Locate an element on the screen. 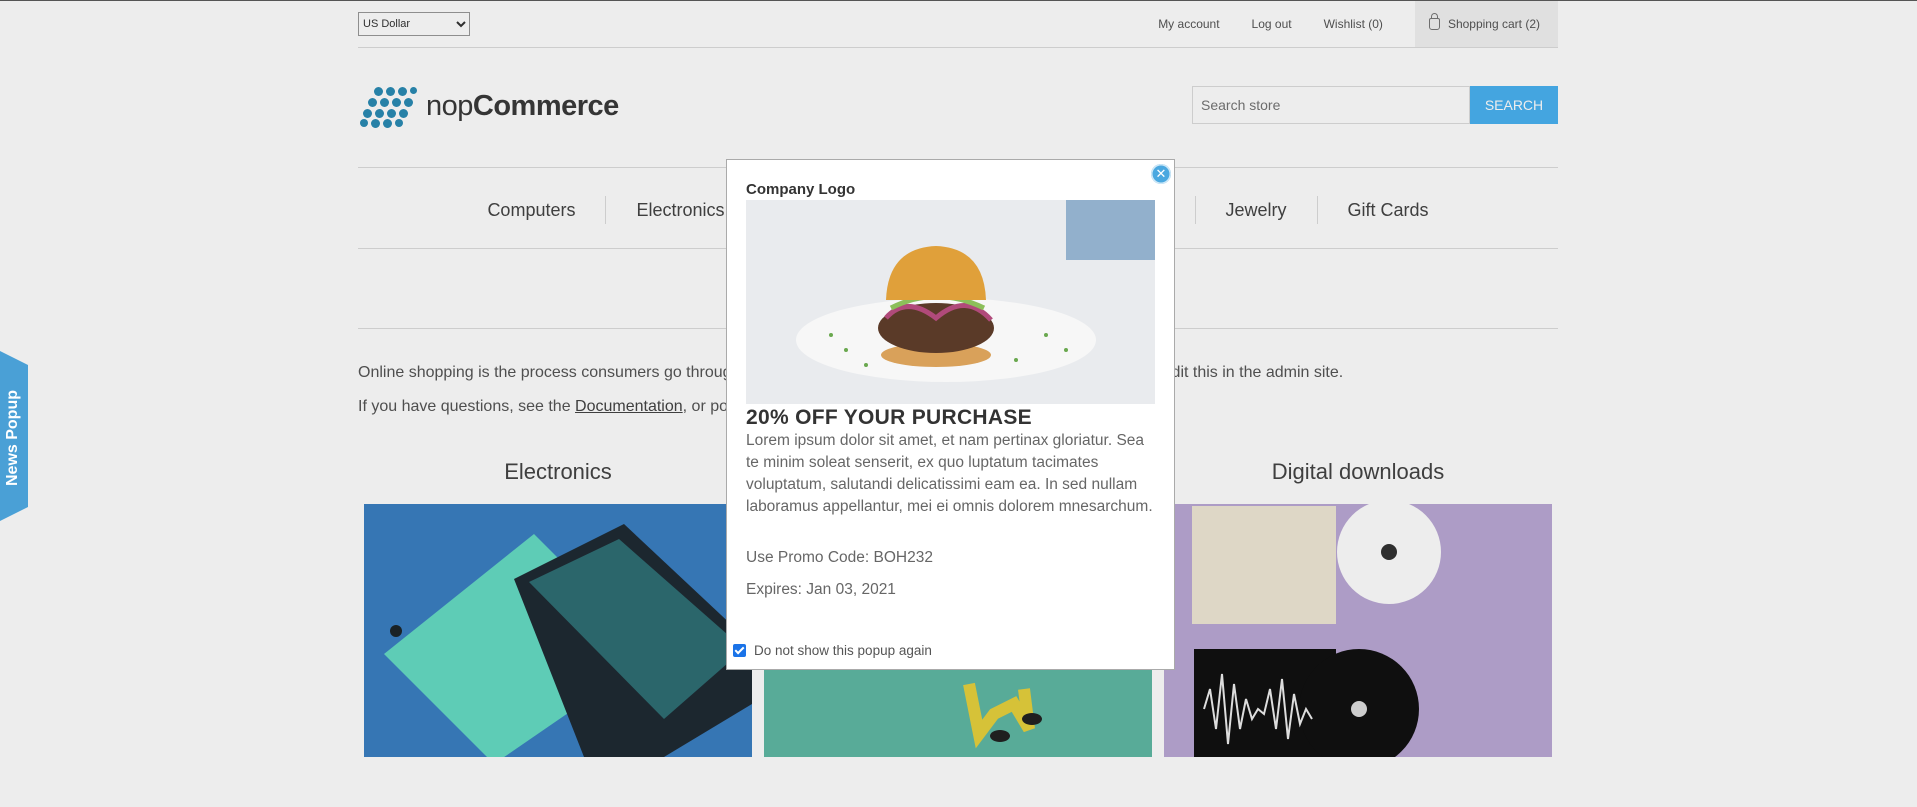 This screenshot has width=1917, height=807. checkbox-checked-icon is located at coordinates (739, 650).